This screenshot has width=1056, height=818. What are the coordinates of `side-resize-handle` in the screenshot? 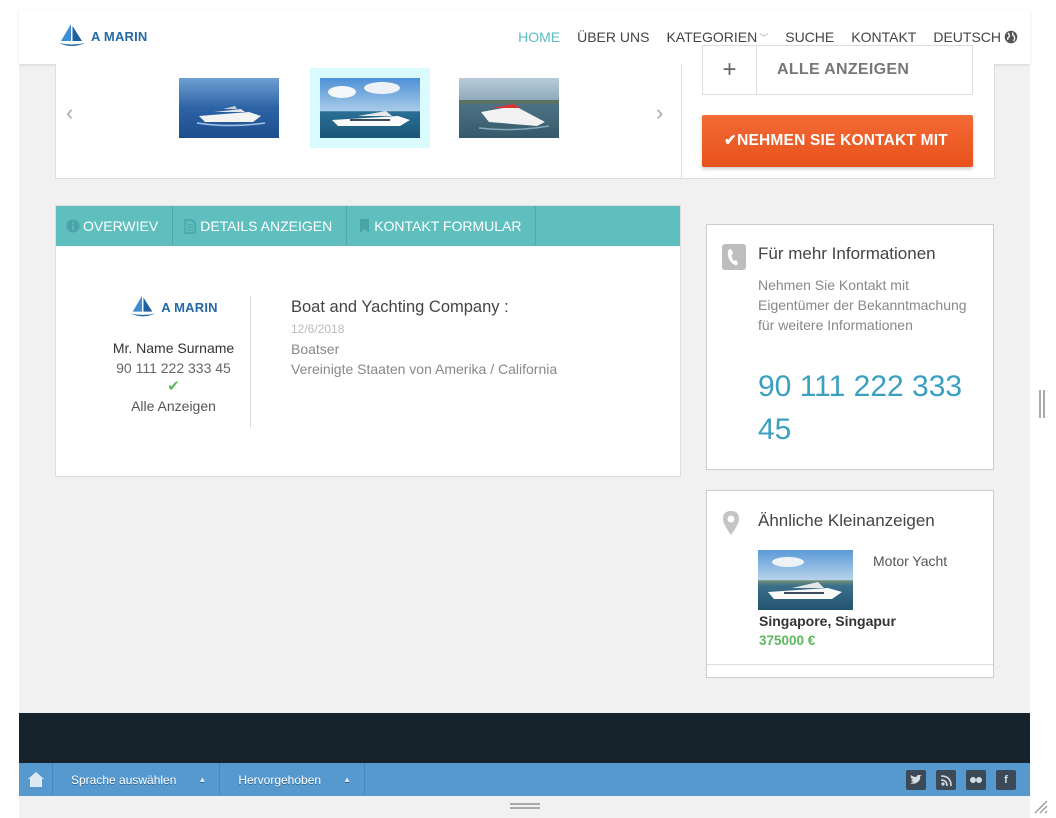 It's located at (1042, 404).